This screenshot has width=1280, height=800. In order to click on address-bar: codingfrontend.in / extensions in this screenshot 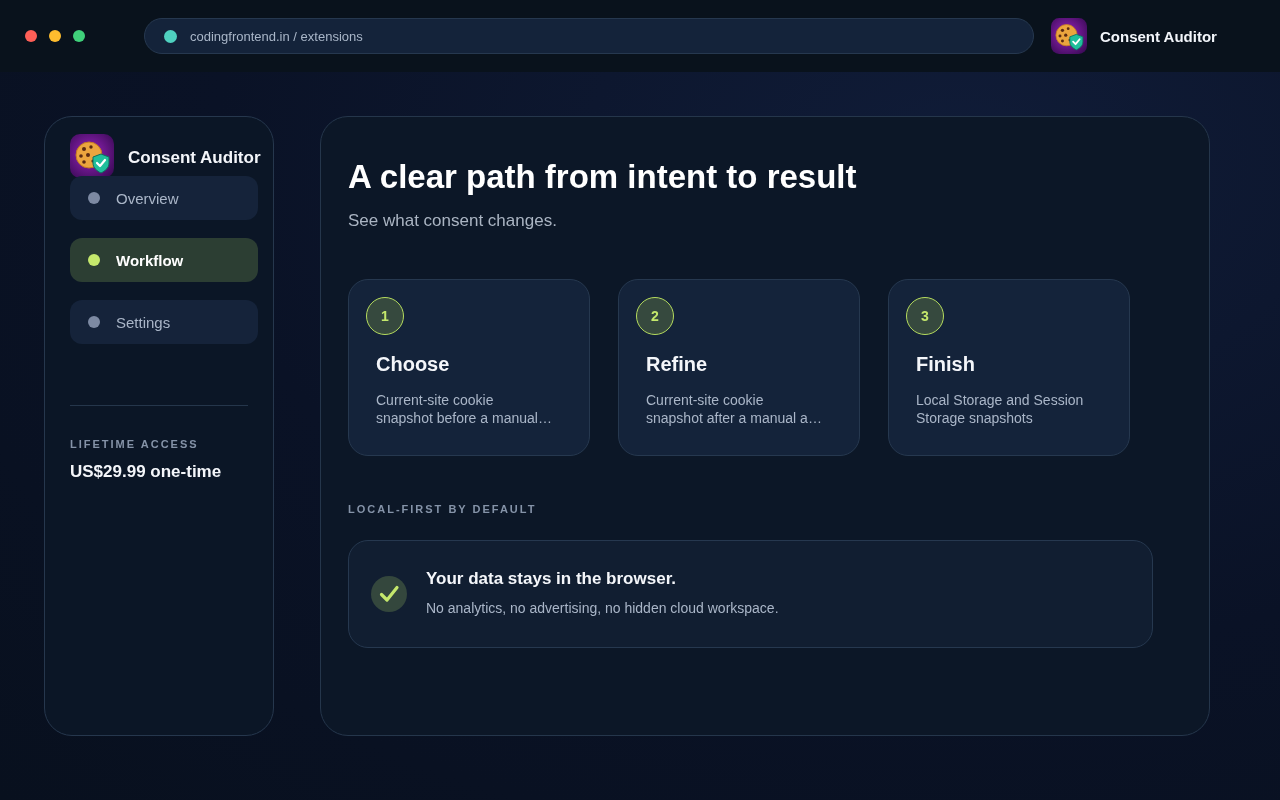, I will do `click(589, 36)`.